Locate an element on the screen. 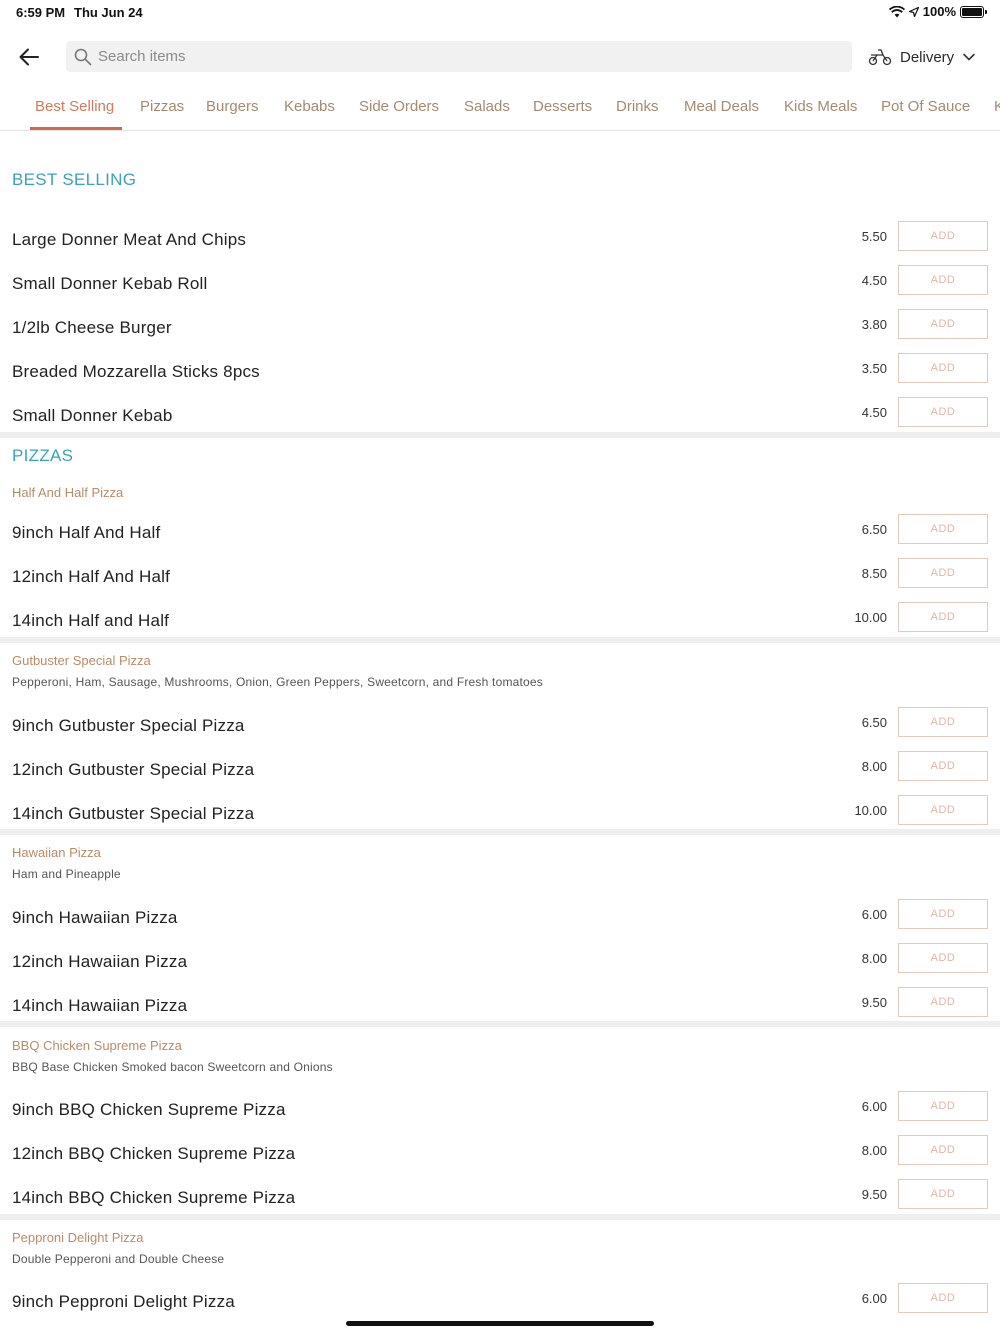 The image size is (1000, 1334). group-title: Hawaiian Pizza is located at coordinates (56, 852).